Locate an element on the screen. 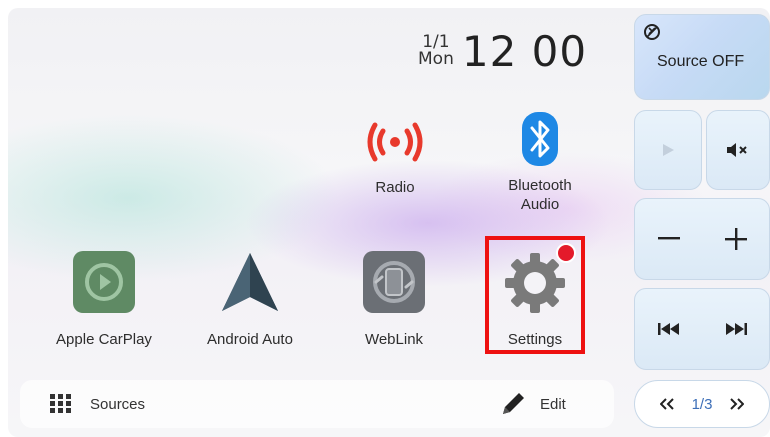  page-navigator: 1/3 is located at coordinates (702, 404).